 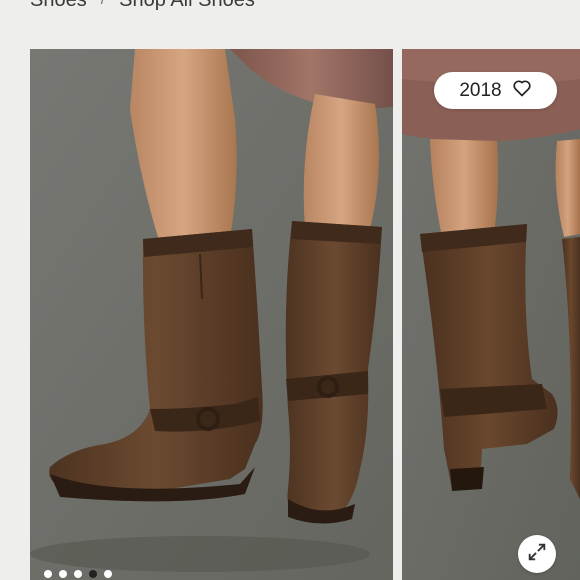 I want to click on expand-arrows-icon, so click(x=537, y=554).